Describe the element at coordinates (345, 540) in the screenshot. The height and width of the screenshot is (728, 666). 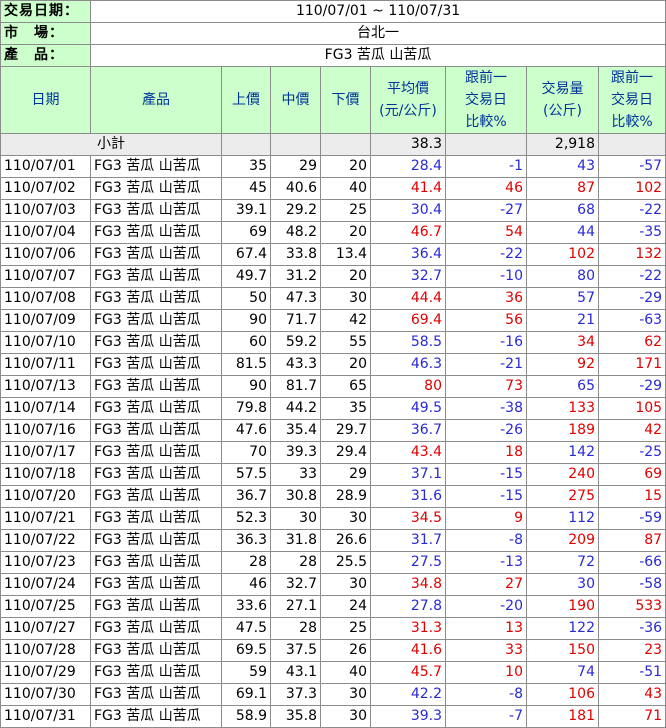
I see `cell-low: 26.6` at that location.